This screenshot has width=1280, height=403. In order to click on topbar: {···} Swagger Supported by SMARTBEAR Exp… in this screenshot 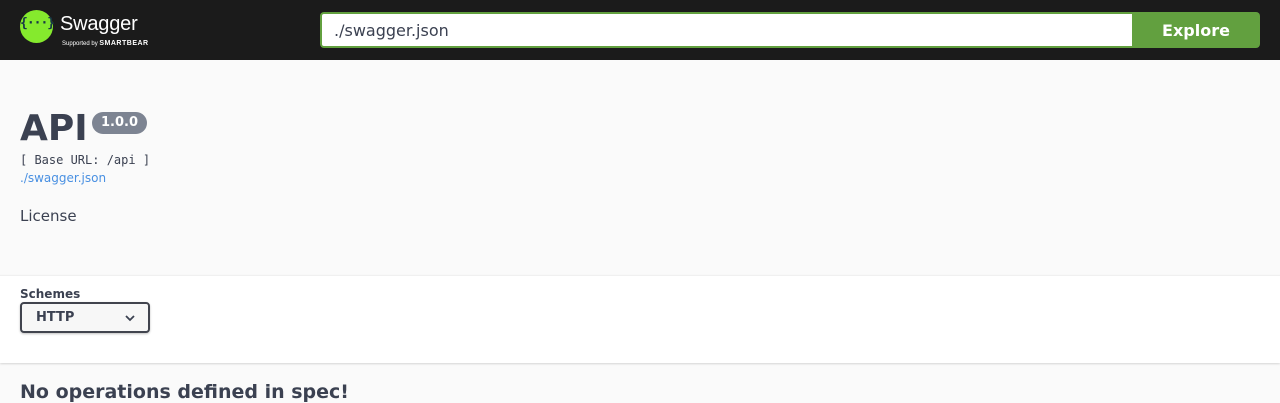, I will do `click(640, 30)`.